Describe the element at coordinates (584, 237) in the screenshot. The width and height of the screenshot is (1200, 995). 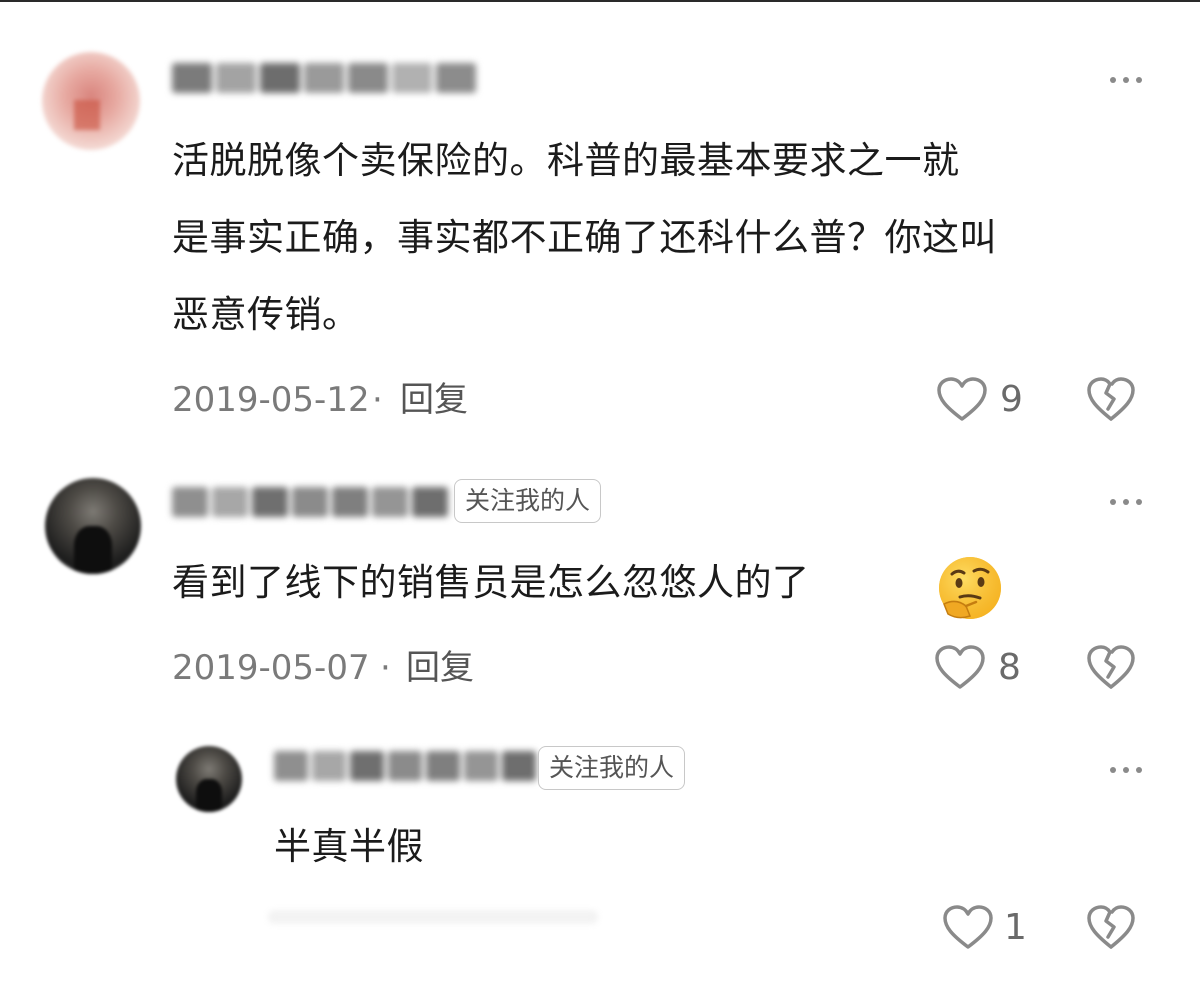
I see `comment-text-line: 是事实正确，事实都不正确了还科什么普？你这叫` at that location.